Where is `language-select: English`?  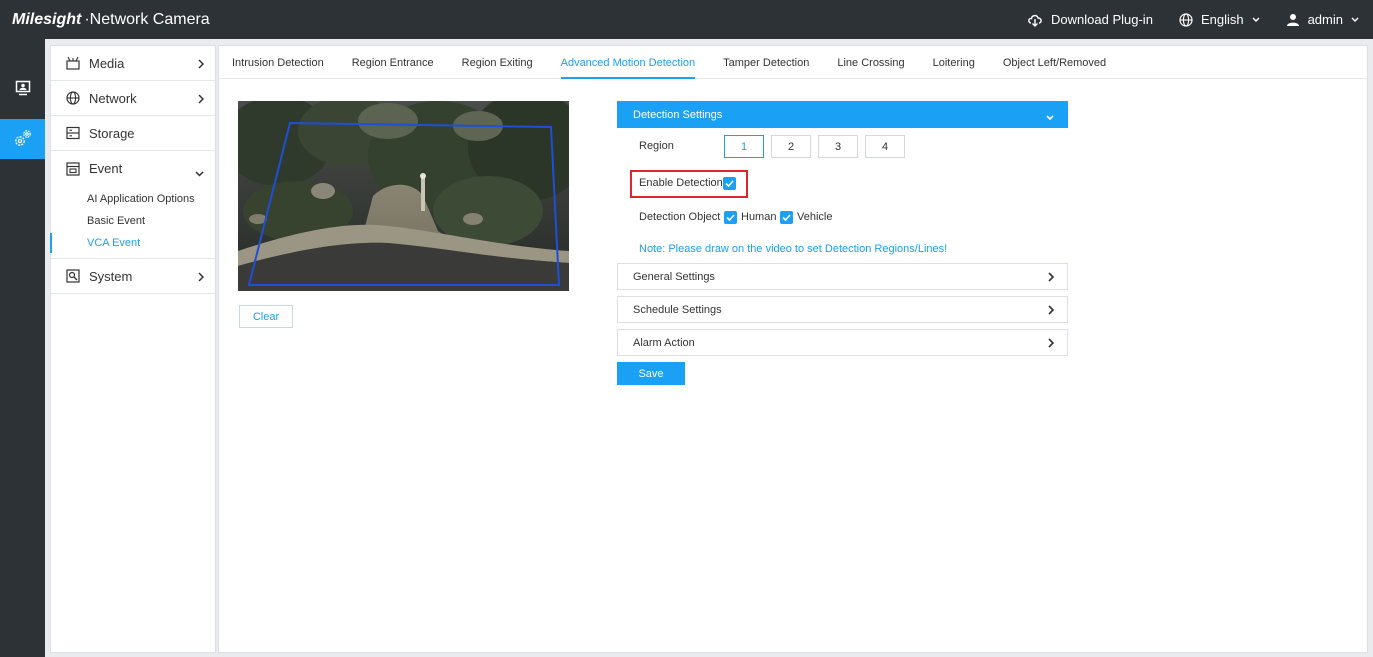
language-select: English is located at coordinates (1219, 19).